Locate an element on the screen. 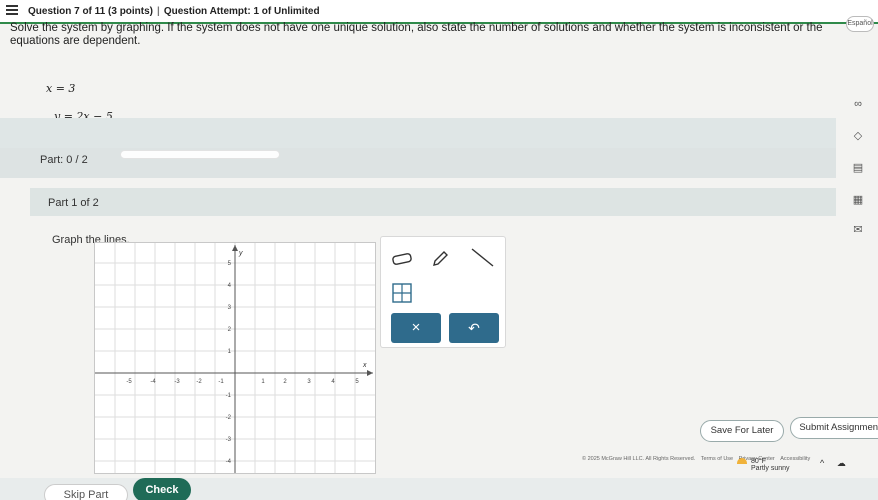 Image resolution: width=878 pixels, height=500 pixels. x-tick-label: 1 is located at coordinates (263, 382).